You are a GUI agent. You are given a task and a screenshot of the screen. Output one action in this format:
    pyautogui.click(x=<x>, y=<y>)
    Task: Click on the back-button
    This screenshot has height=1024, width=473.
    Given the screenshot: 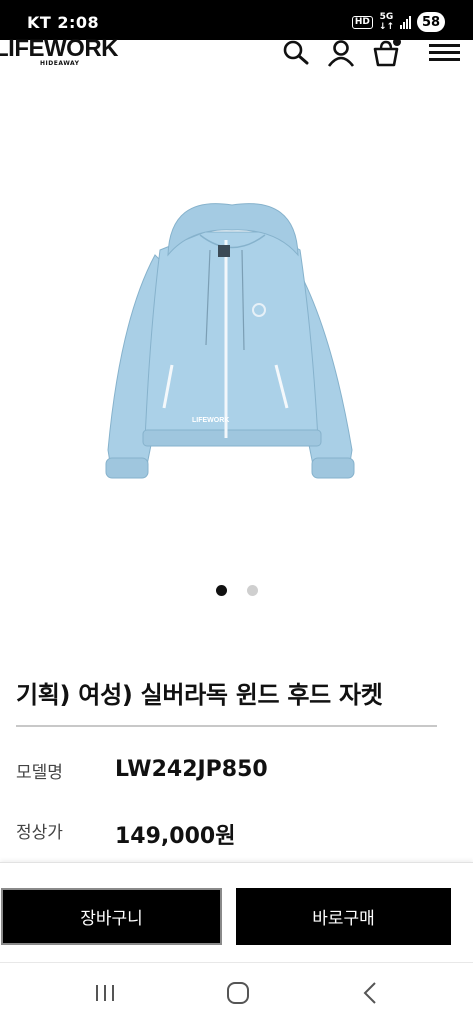 What is the action you would take?
    pyautogui.click(x=371, y=993)
    